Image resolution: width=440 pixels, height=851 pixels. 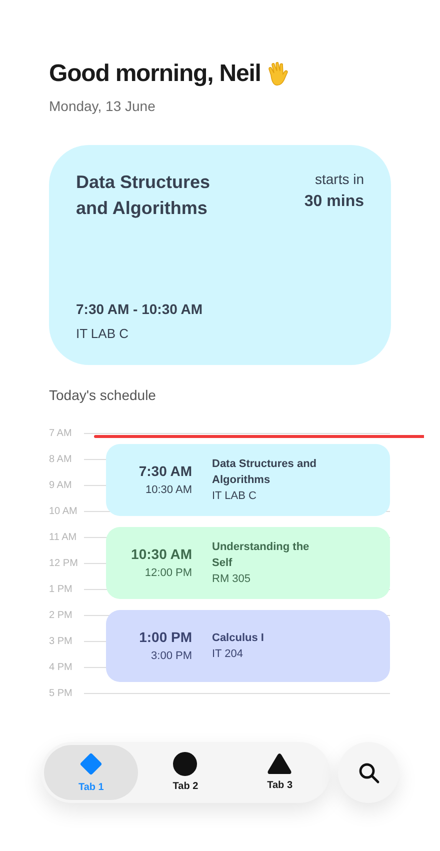 What do you see at coordinates (63, 511) in the screenshot?
I see `hour-label: 10 AM` at bounding box center [63, 511].